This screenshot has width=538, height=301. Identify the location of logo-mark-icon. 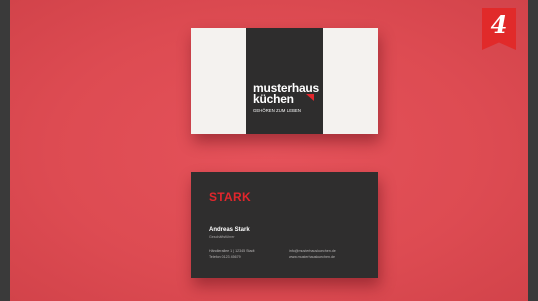
(310, 97).